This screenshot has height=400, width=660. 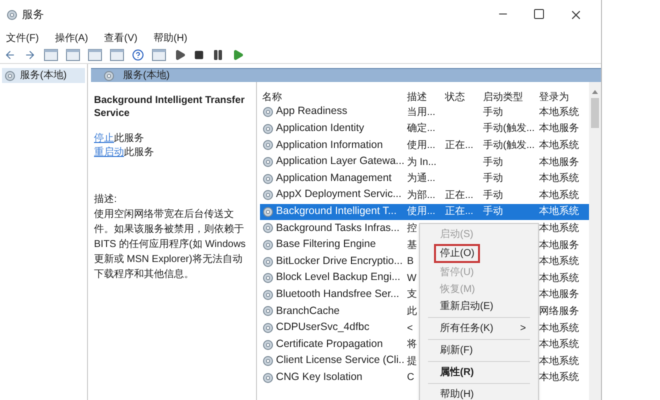 What do you see at coordinates (22, 38) in the screenshot?
I see `menu-item: 文件(F)` at bounding box center [22, 38].